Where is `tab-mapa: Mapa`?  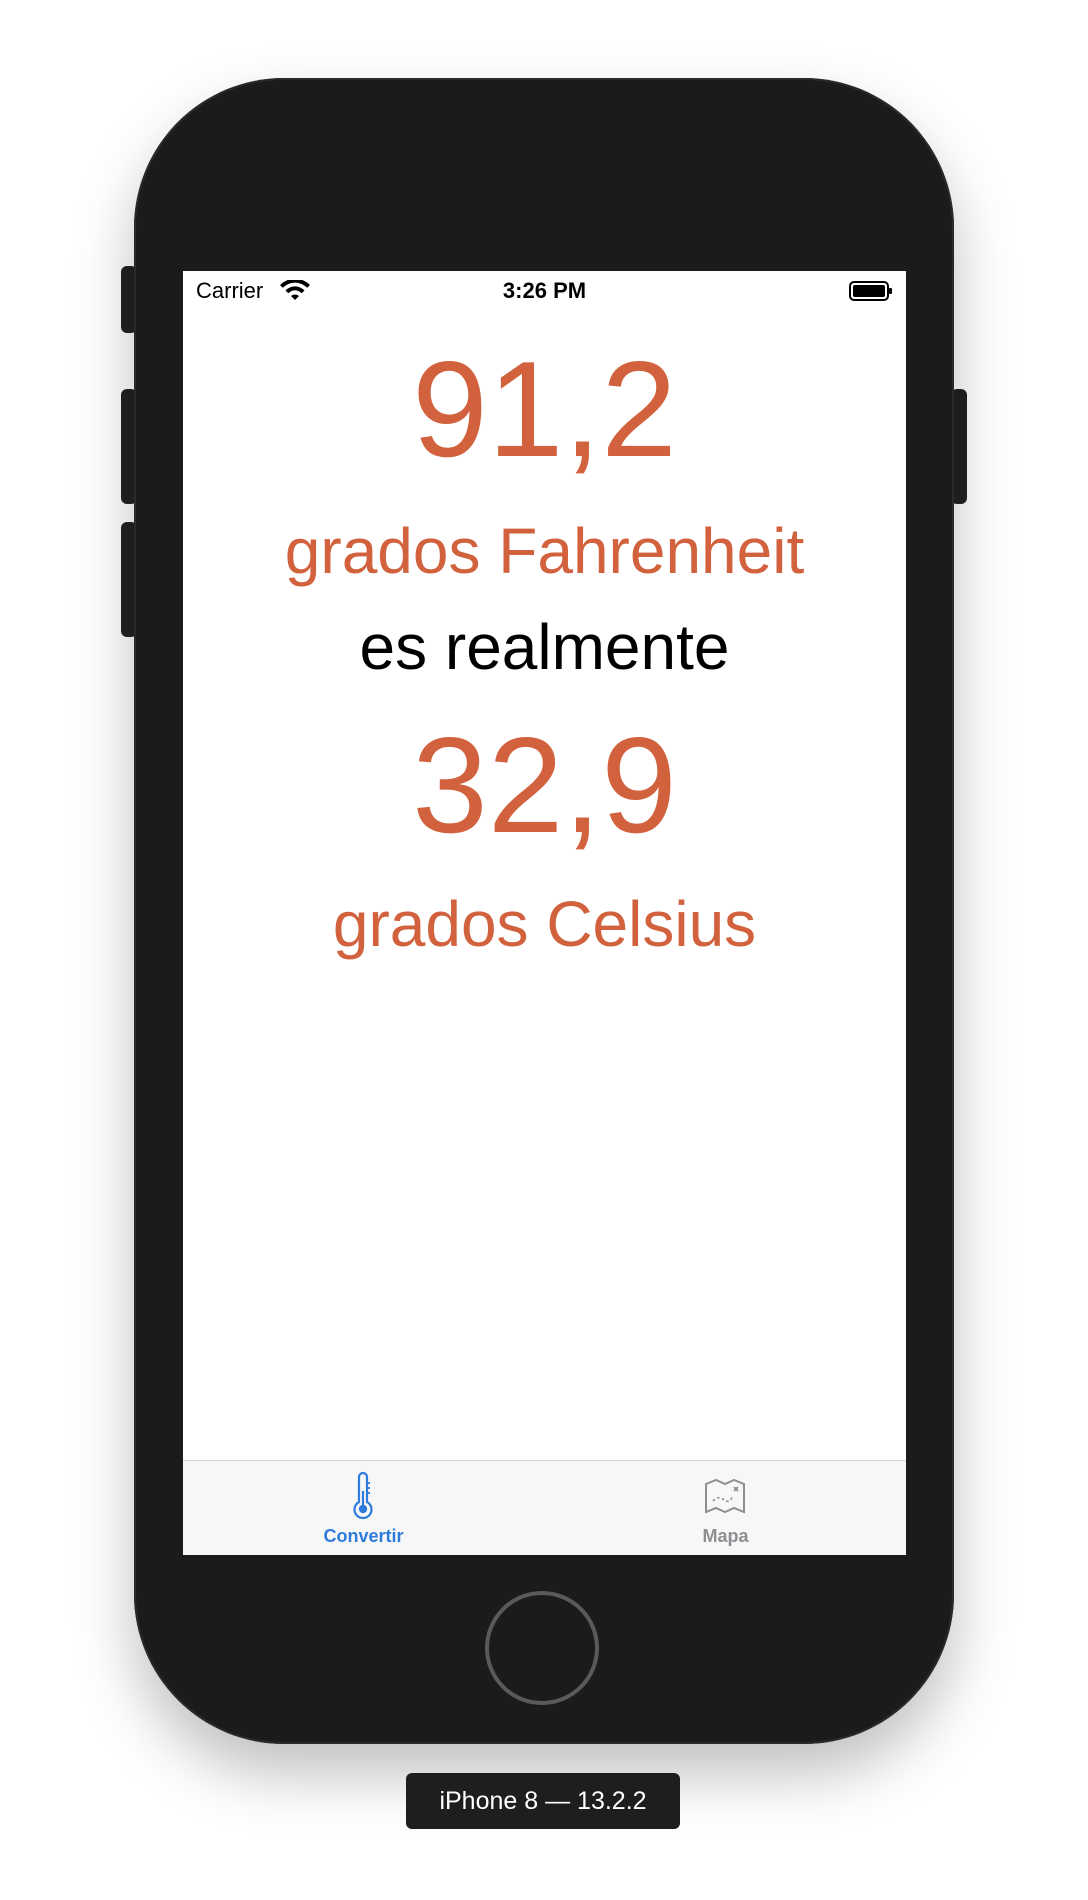
tab-mapa: Mapa is located at coordinates (725, 1508).